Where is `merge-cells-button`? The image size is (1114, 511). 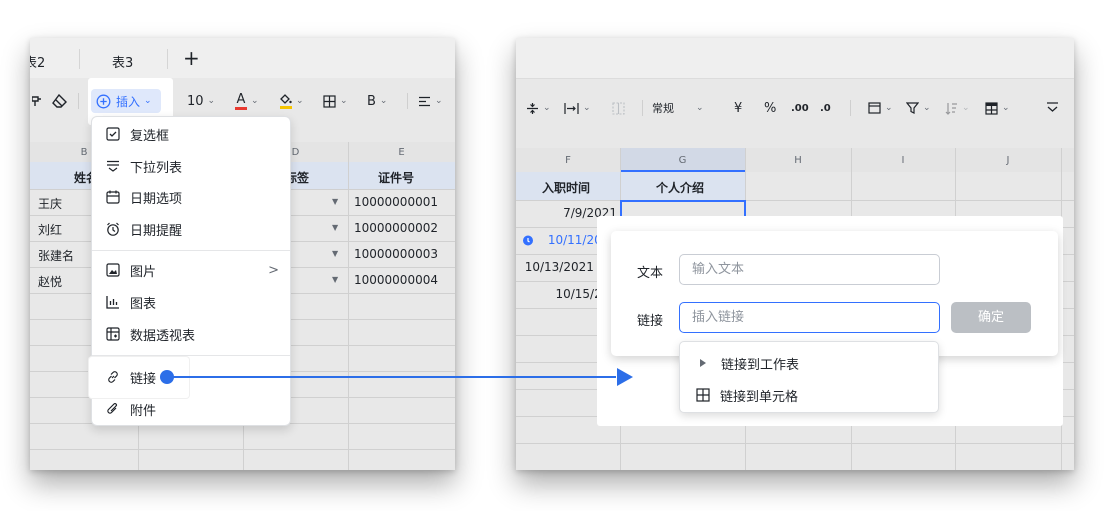 merge-cells-button is located at coordinates (618, 108).